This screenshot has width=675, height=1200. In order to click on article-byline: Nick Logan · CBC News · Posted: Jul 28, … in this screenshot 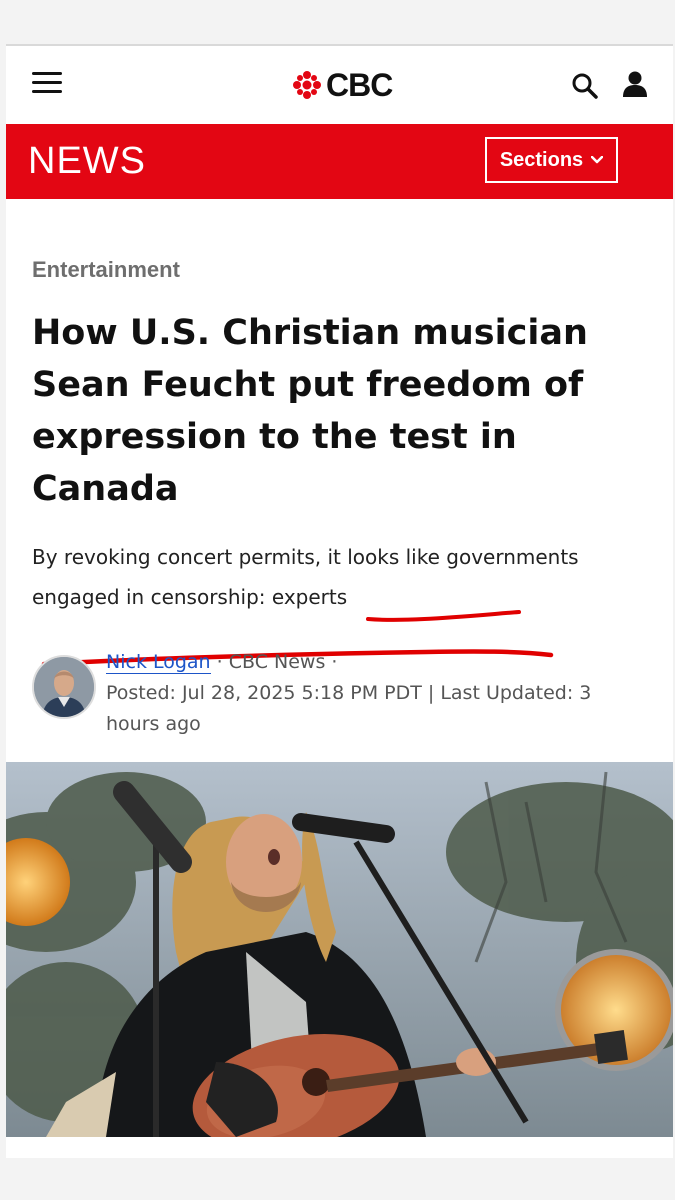, I will do `click(342, 692)`.